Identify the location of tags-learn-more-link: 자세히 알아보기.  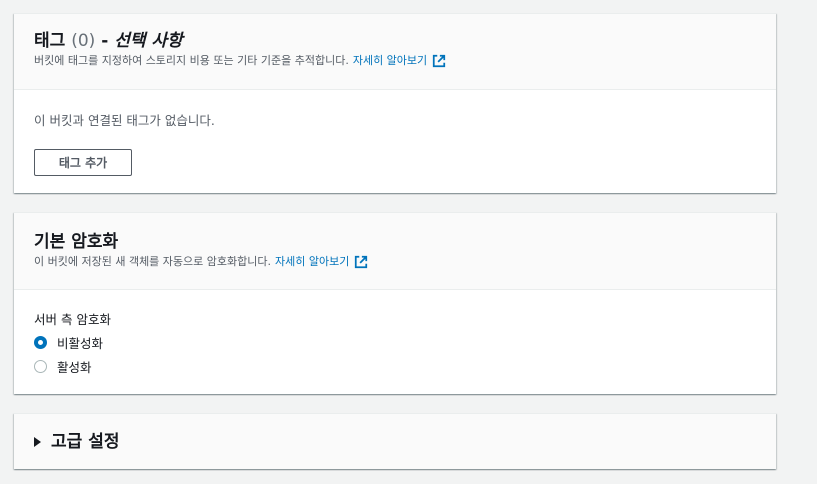
(390, 61).